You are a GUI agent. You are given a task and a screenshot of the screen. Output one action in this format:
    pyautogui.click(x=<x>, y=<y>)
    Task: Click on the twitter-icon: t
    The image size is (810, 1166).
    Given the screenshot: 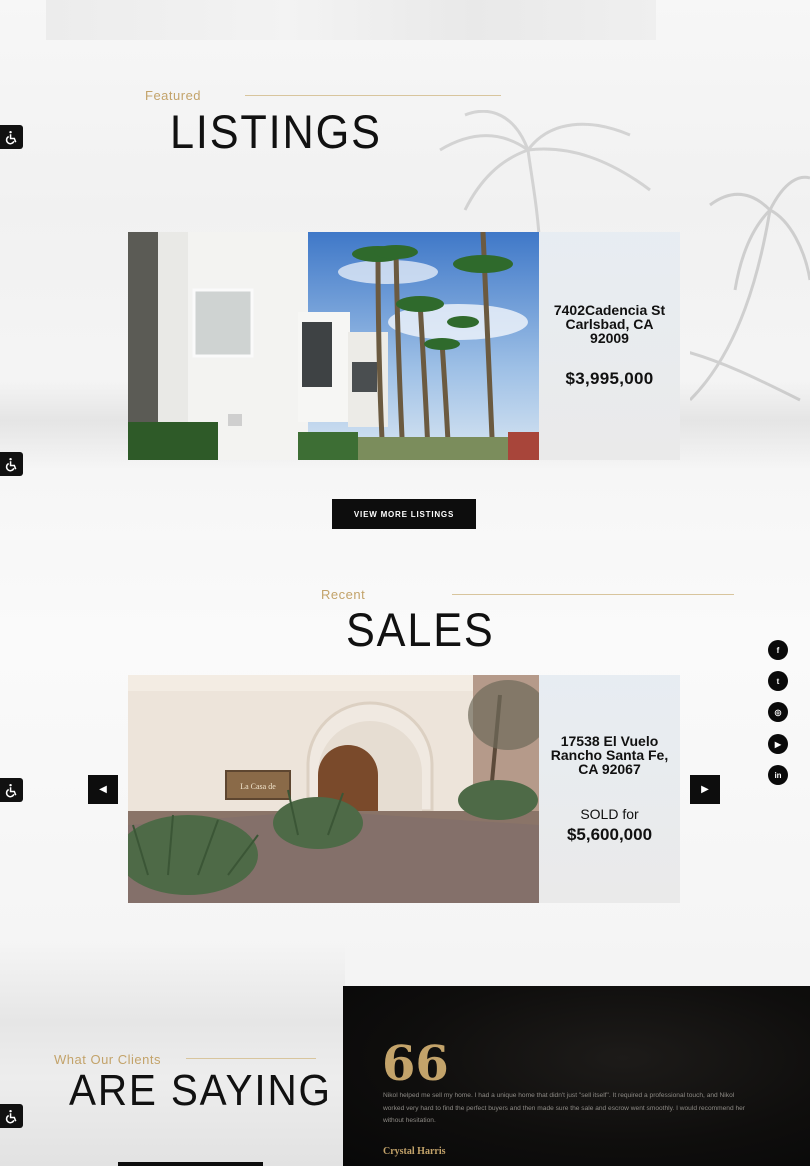 What is the action you would take?
    pyautogui.click(x=778, y=681)
    